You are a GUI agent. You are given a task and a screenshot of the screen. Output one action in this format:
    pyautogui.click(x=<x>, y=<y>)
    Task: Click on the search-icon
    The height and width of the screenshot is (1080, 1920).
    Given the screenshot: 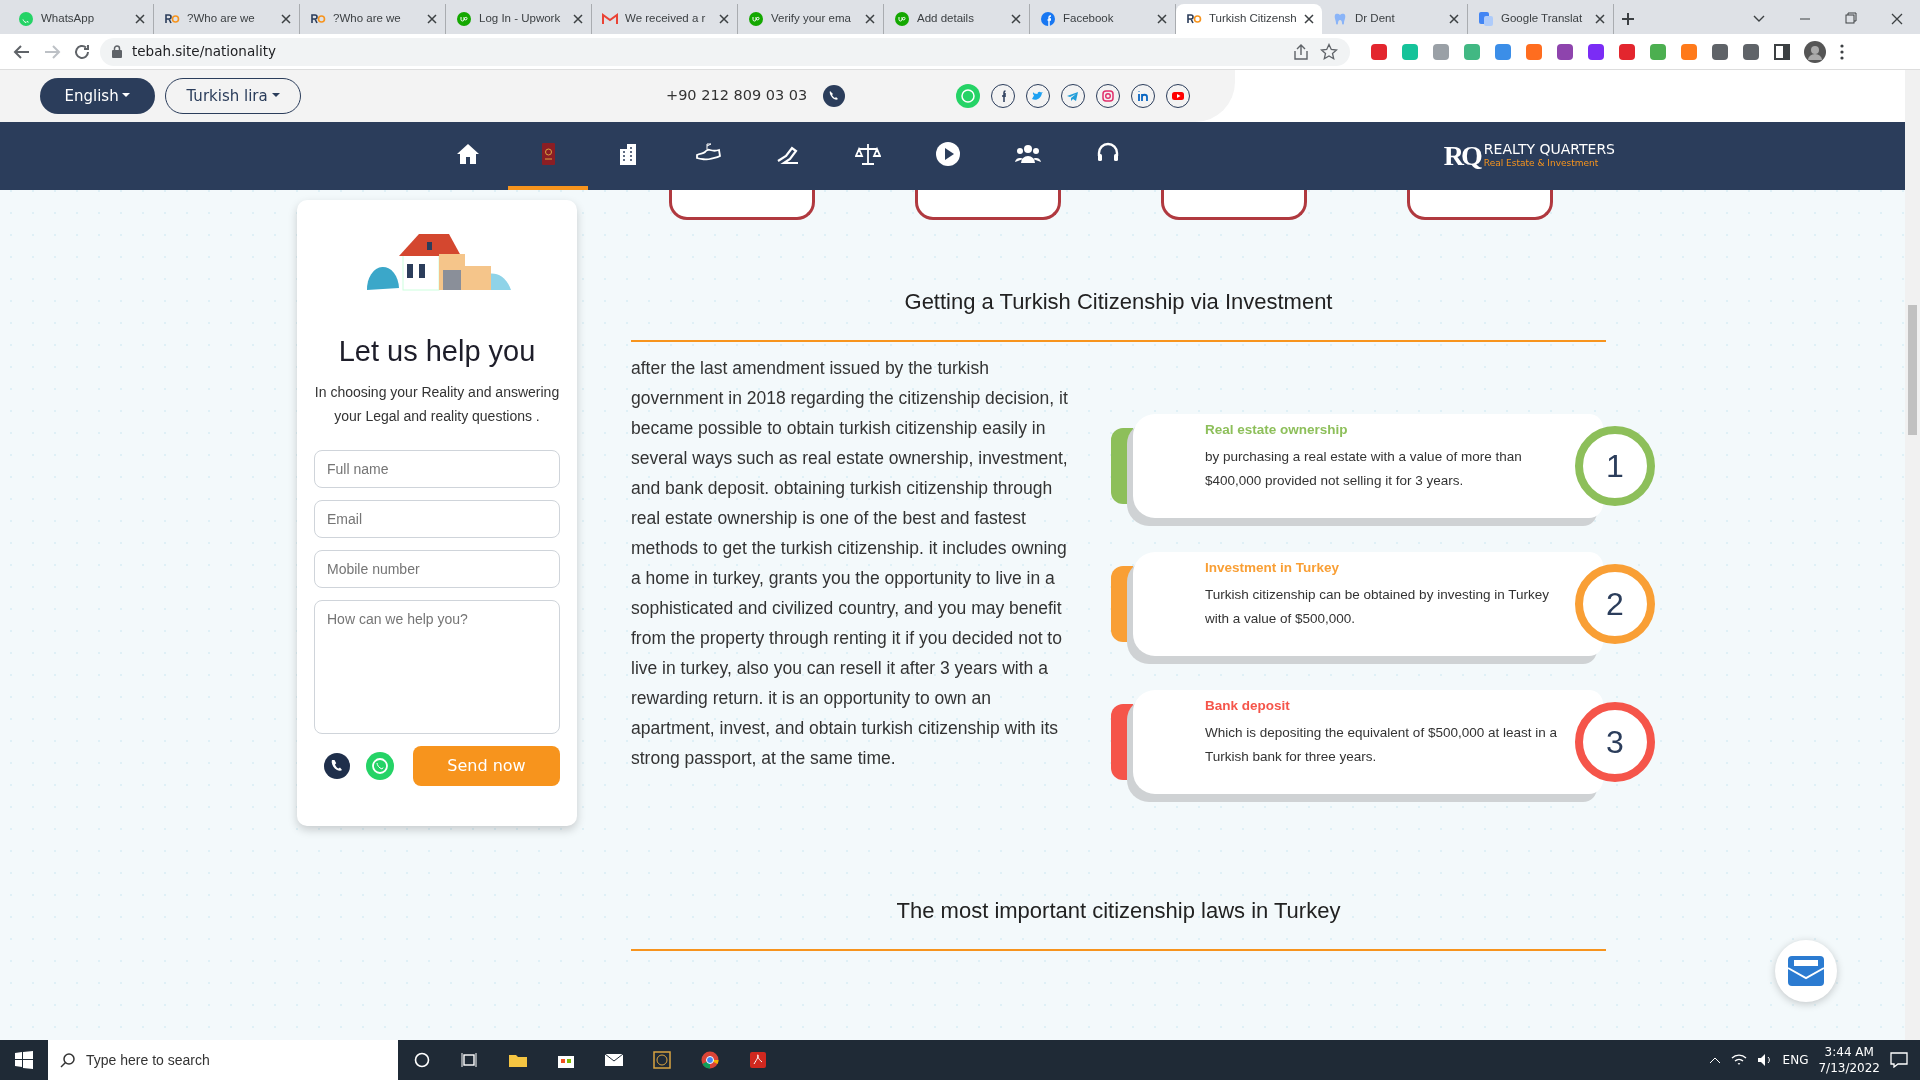 What is the action you would take?
    pyautogui.click(x=68, y=1060)
    